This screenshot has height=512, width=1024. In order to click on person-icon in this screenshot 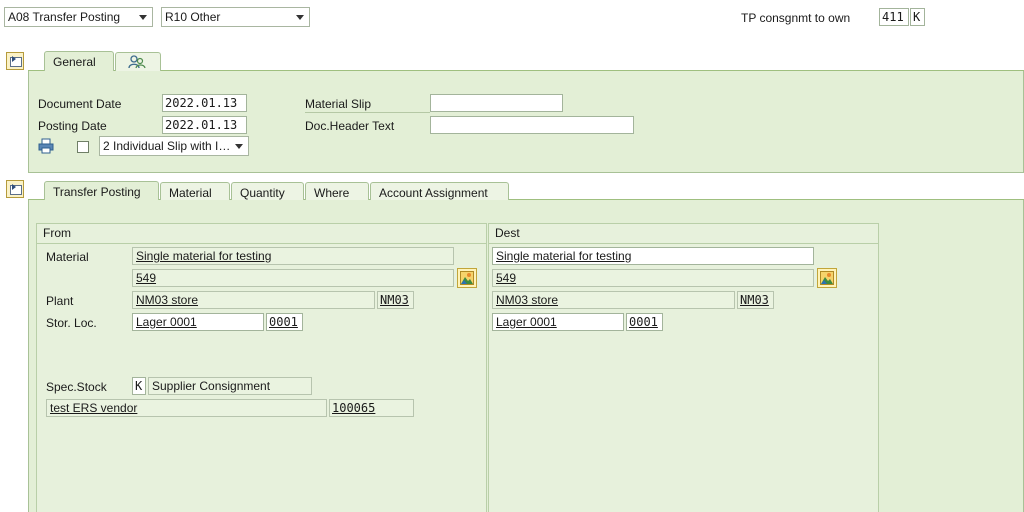, I will do `click(137, 63)`.